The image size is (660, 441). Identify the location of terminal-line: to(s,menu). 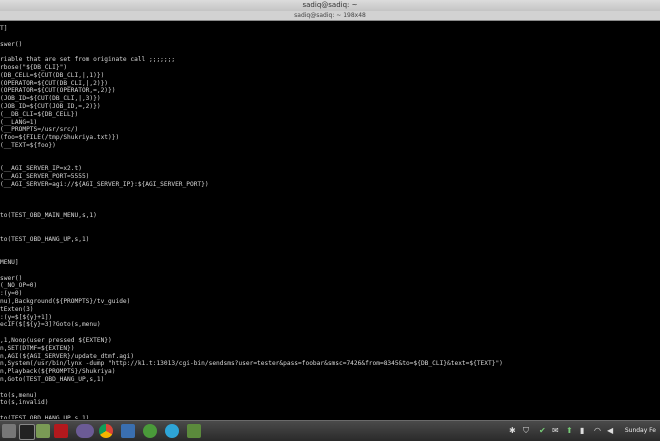
(19, 395).